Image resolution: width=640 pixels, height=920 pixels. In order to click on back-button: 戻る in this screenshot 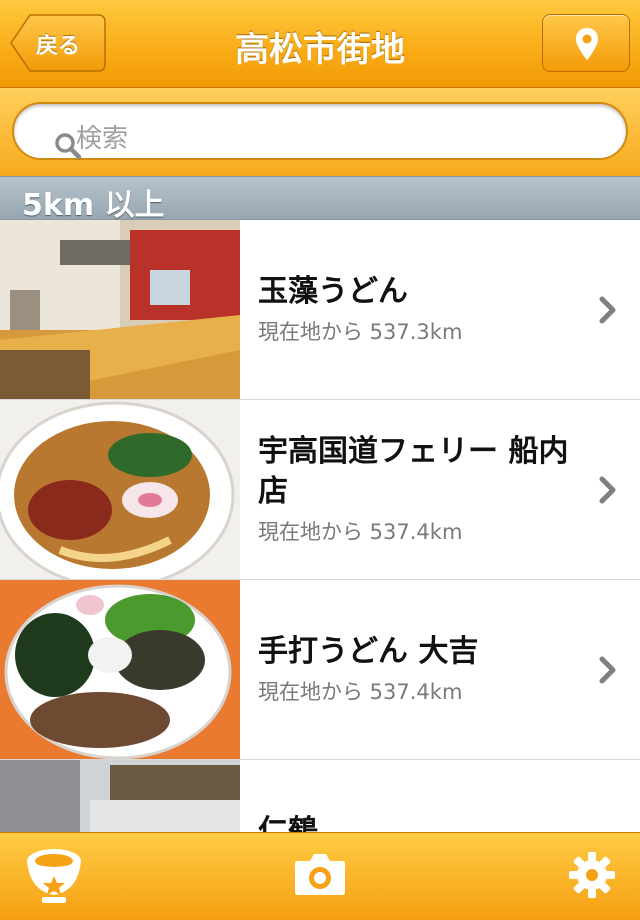, I will do `click(58, 43)`.